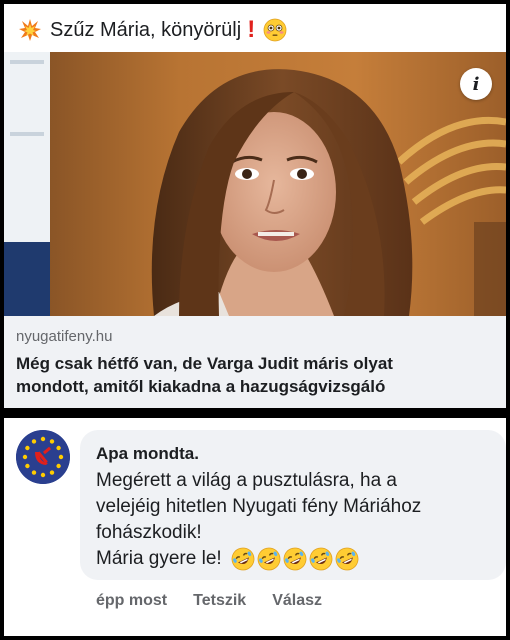 The width and height of the screenshot is (510, 640). I want to click on link-domain: nyugatifeny.hu, so click(64, 336).